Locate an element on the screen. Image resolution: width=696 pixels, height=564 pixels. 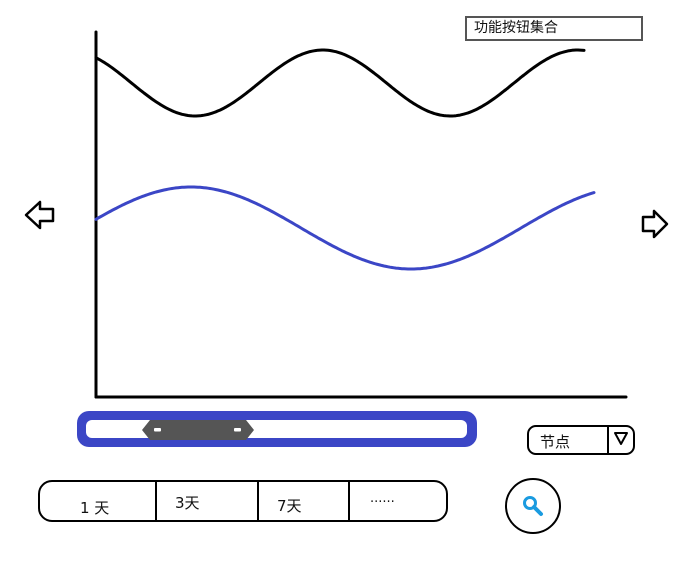
search-button is located at coordinates (533, 506).